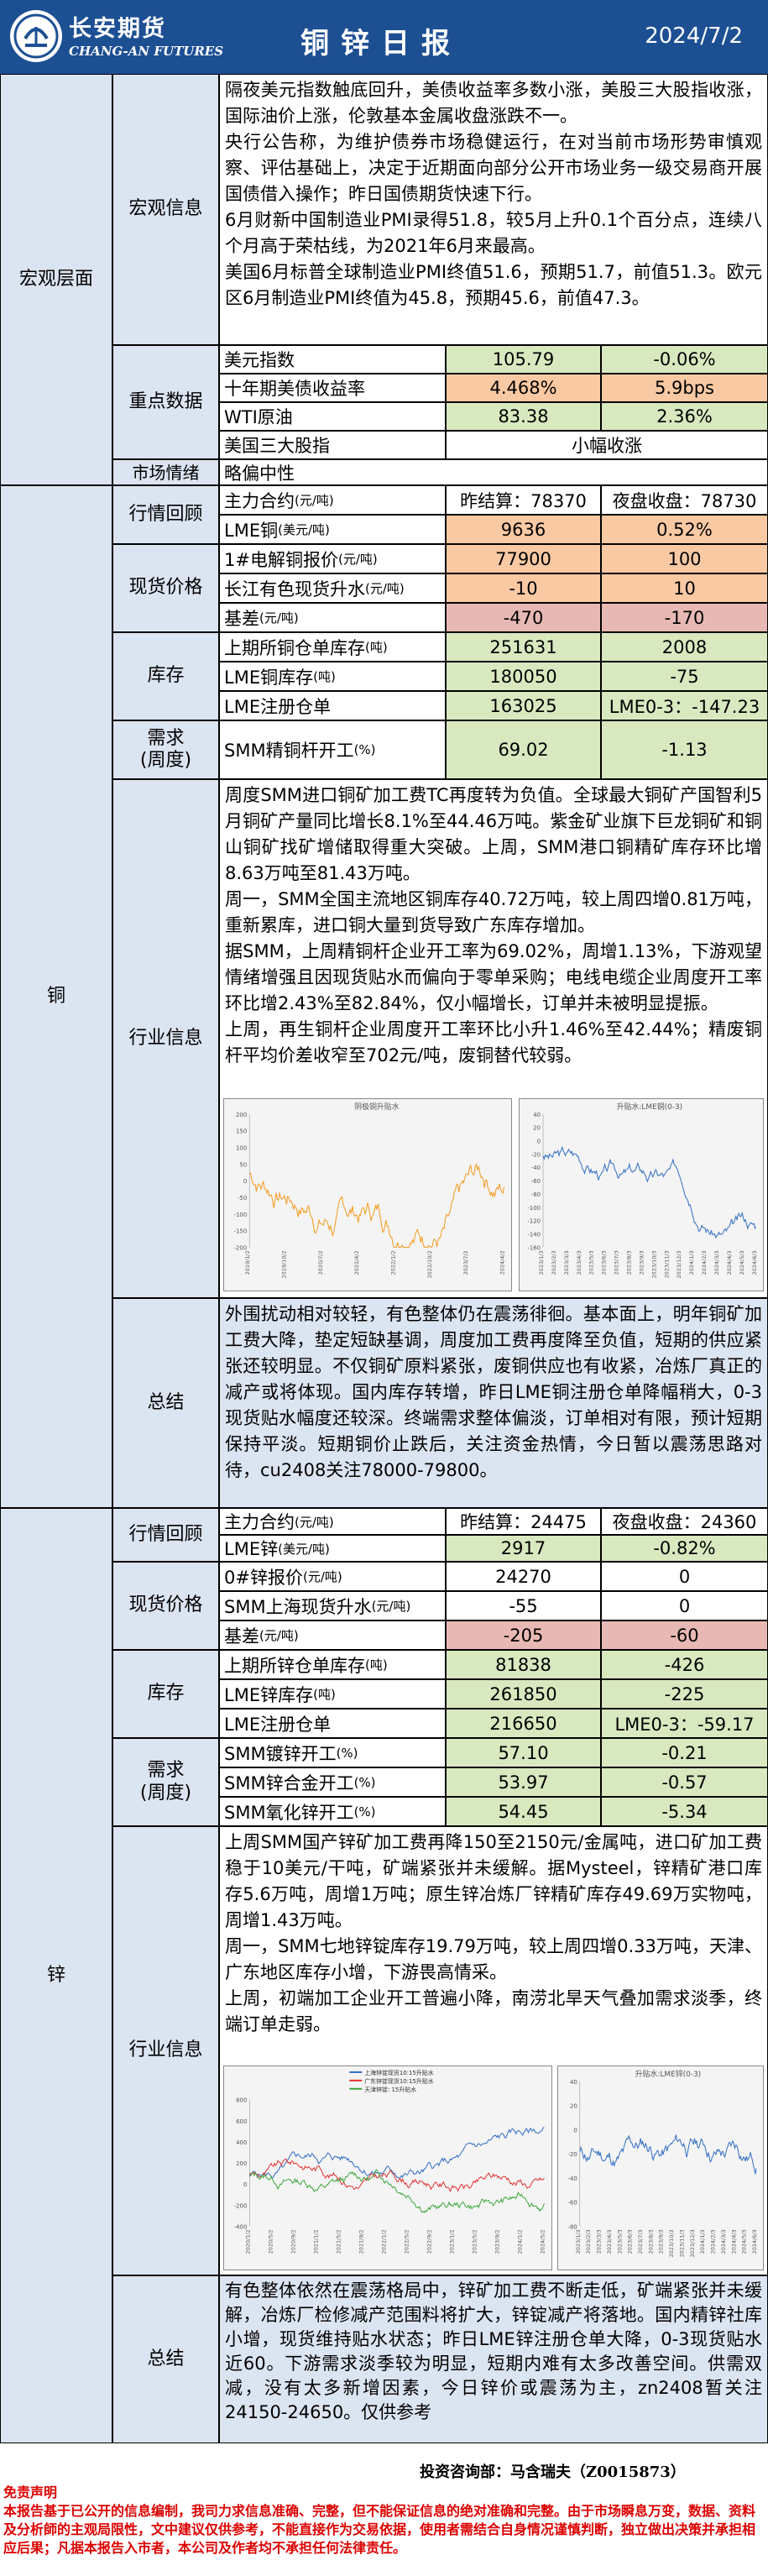 The width and height of the screenshot is (768, 2576). I want to click on cu-night-close: 夜盘收盘：78730, so click(684, 500).